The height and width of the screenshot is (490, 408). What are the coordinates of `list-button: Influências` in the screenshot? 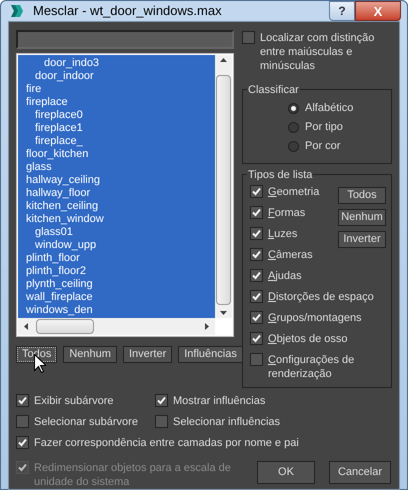 It's located at (210, 354).